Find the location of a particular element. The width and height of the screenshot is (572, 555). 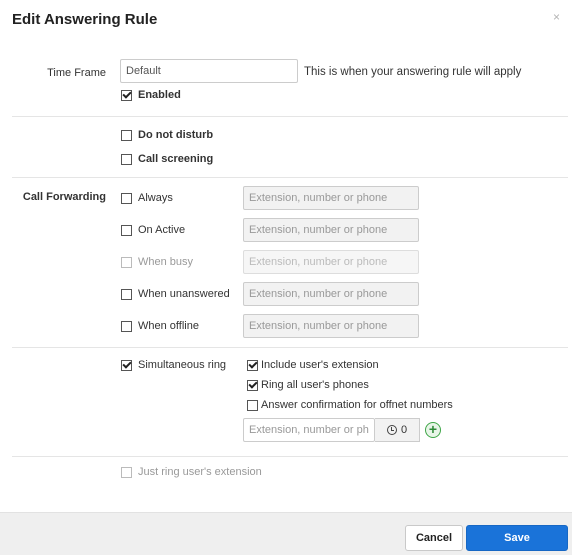

ring-timeout-button: 0 is located at coordinates (397, 430).